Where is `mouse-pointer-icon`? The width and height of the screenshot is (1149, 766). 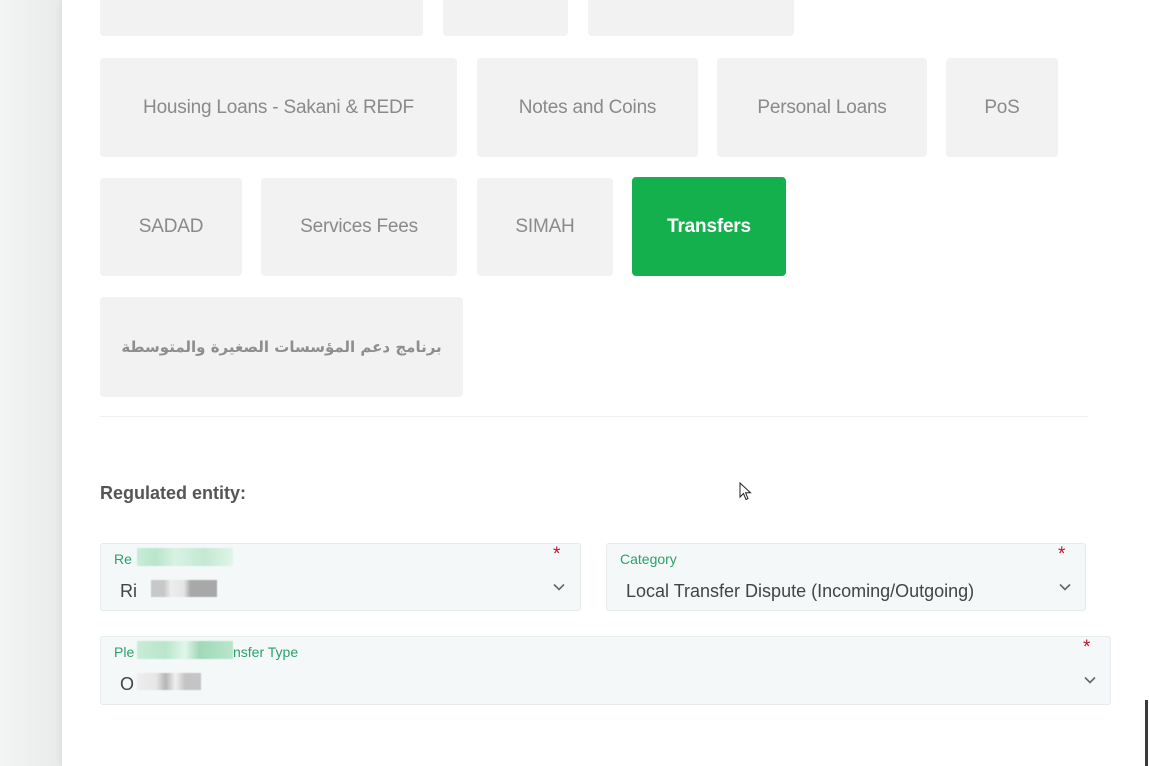
mouse-pointer-icon is located at coordinates (745, 491).